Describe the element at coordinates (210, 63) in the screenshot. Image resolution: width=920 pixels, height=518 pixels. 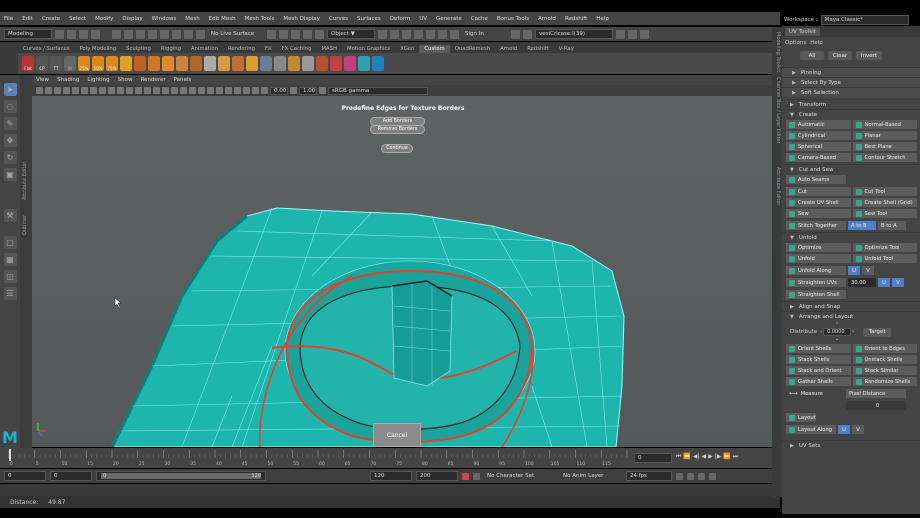
I see `center-pivot-shelf-icon` at that location.